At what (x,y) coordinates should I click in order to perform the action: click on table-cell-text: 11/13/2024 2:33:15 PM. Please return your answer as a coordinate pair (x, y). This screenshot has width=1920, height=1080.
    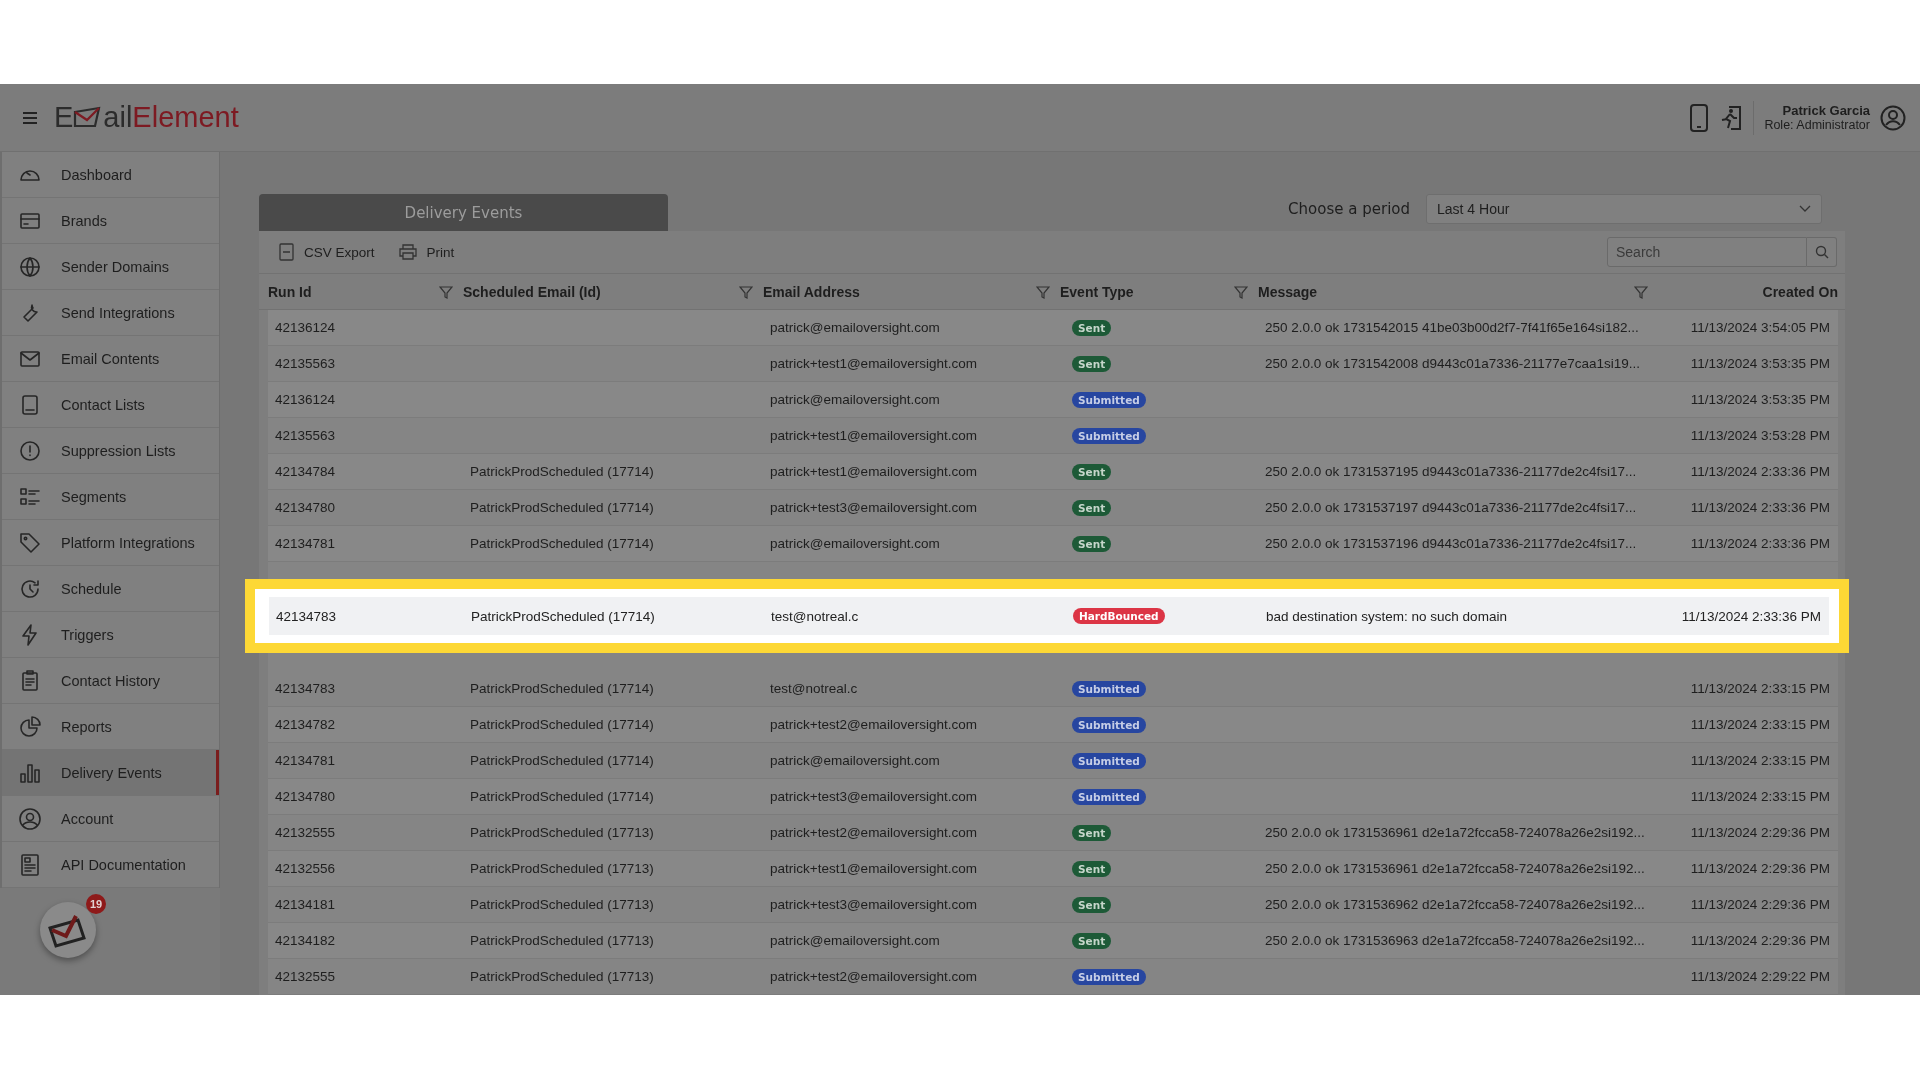
    Looking at the image, I should click on (1760, 724).